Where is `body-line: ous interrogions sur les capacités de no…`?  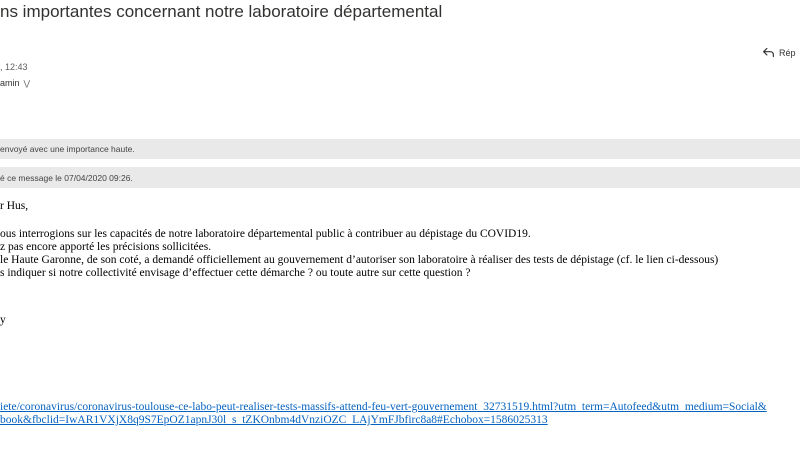
body-line: ous interrogions sur les capacités de no… is located at coordinates (265, 234).